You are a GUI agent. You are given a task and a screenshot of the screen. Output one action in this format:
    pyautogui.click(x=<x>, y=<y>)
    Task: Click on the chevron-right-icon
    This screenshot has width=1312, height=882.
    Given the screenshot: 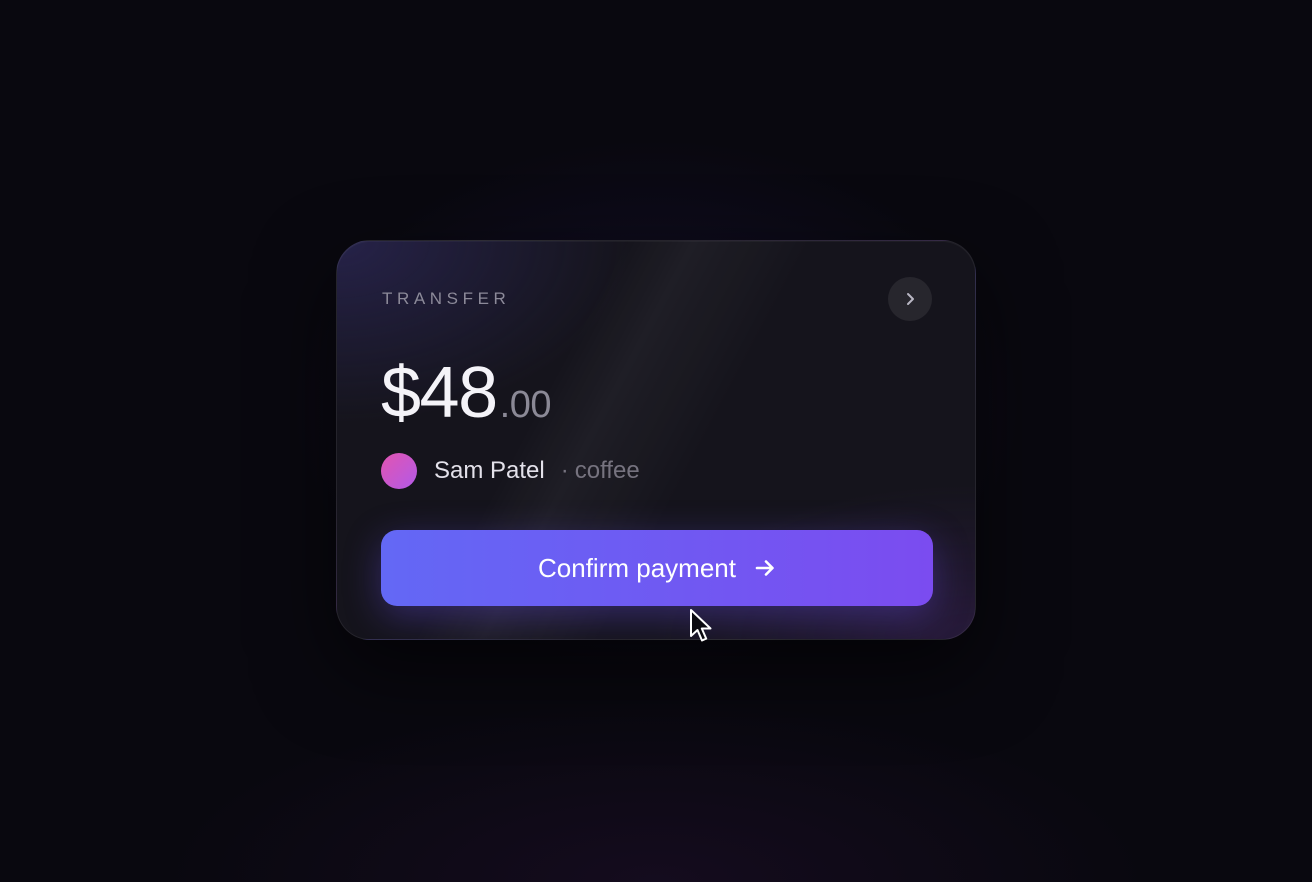 What is the action you would take?
    pyautogui.click(x=910, y=299)
    